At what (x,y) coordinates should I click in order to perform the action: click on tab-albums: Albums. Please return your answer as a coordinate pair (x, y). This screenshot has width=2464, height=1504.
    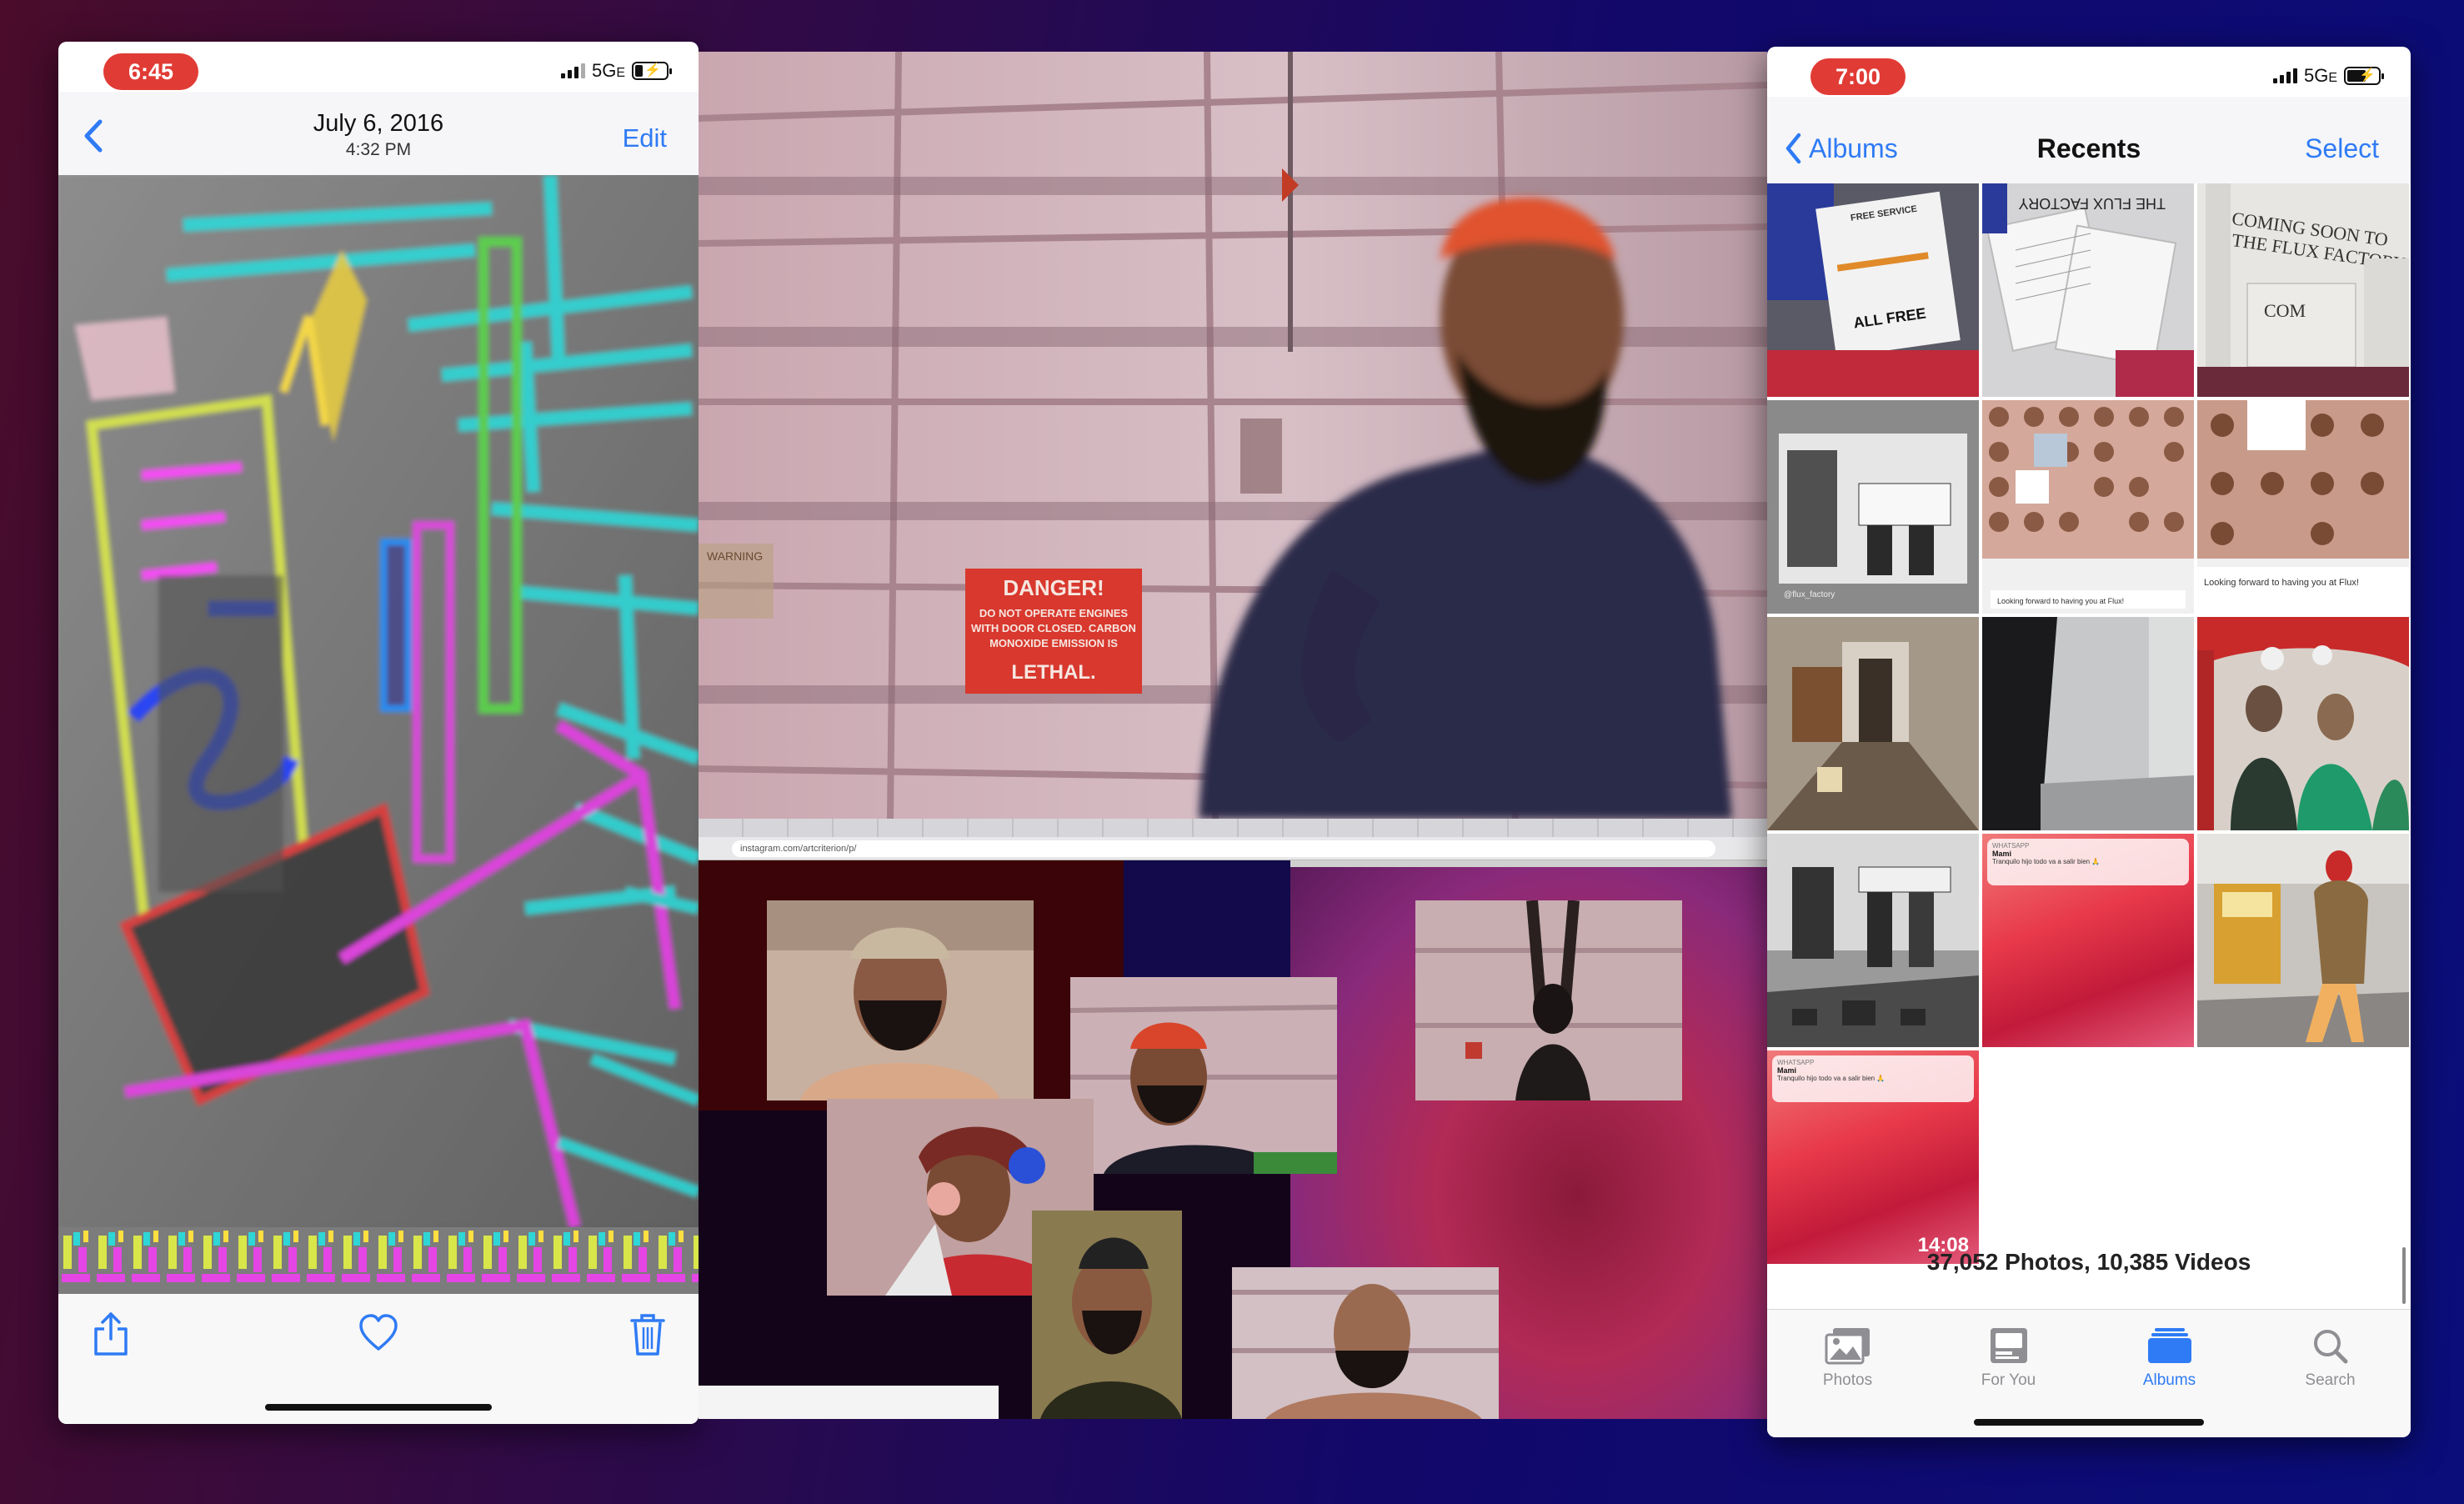
    Looking at the image, I should click on (2170, 1358).